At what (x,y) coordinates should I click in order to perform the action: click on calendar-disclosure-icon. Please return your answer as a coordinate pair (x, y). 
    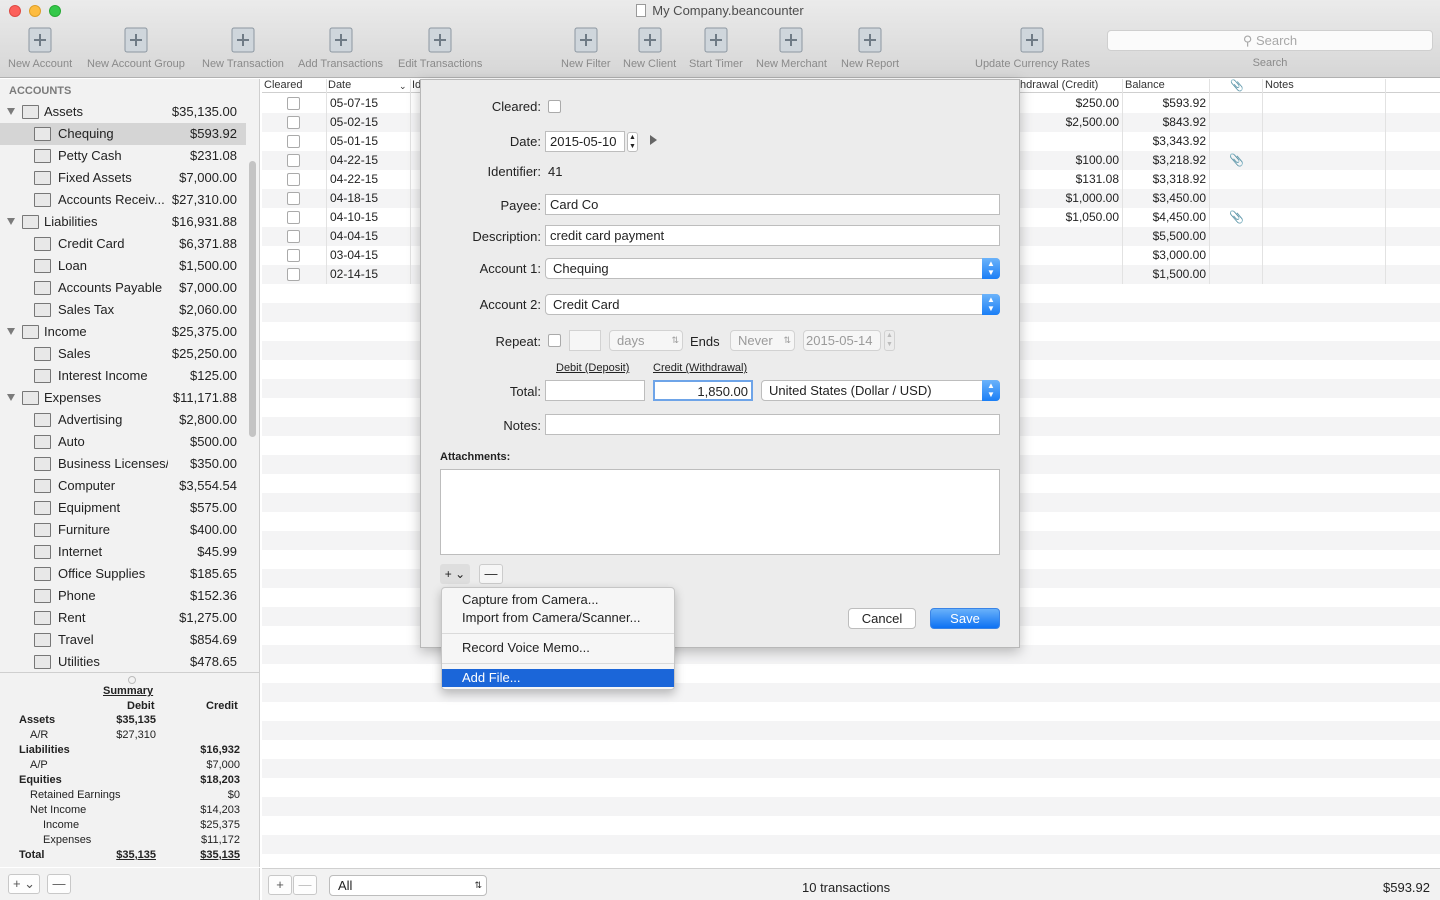
    Looking at the image, I should click on (653, 140).